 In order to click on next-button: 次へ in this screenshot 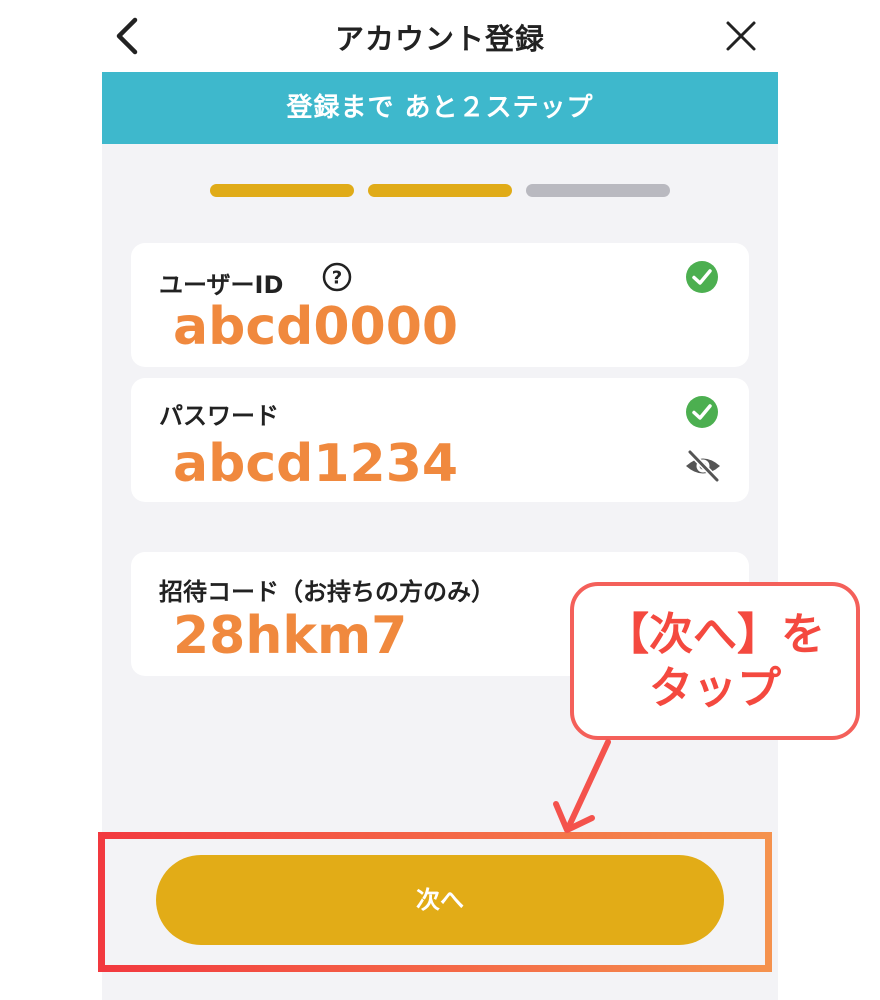, I will do `click(440, 900)`.